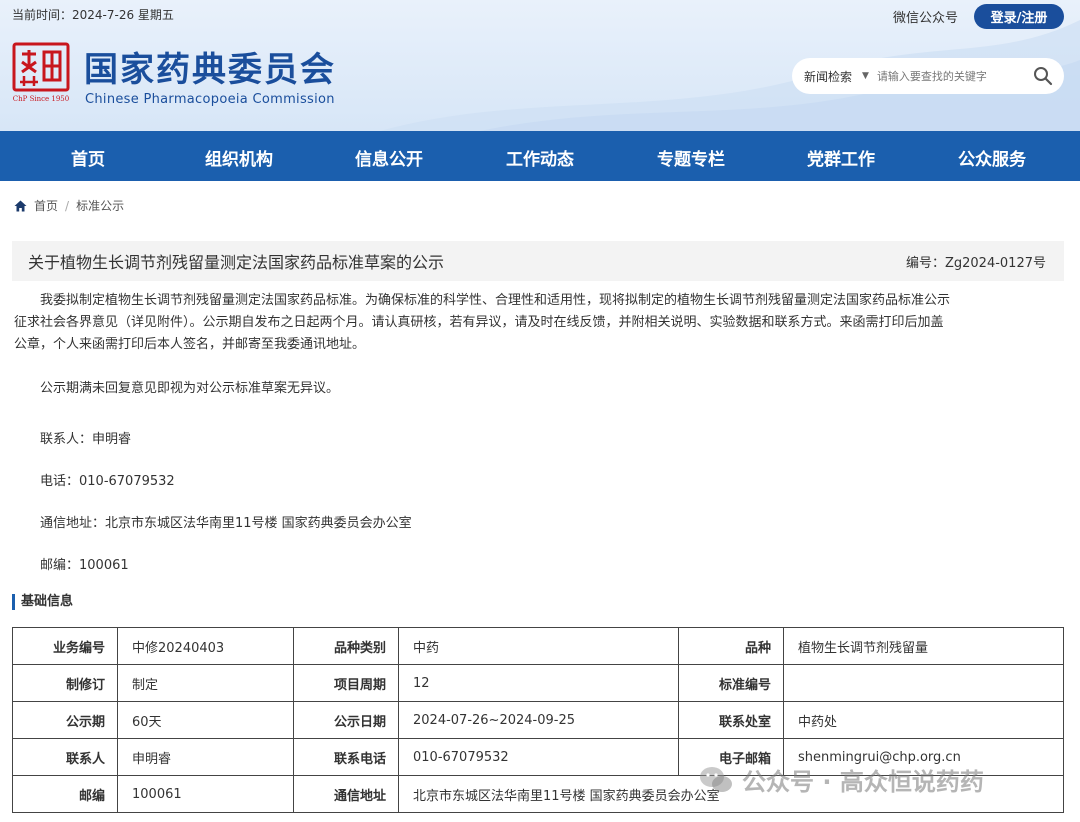 This screenshot has height=822, width=1080. Describe the element at coordinates (205, 794) in the screenshot. I see `table-value: 100061` at that location.